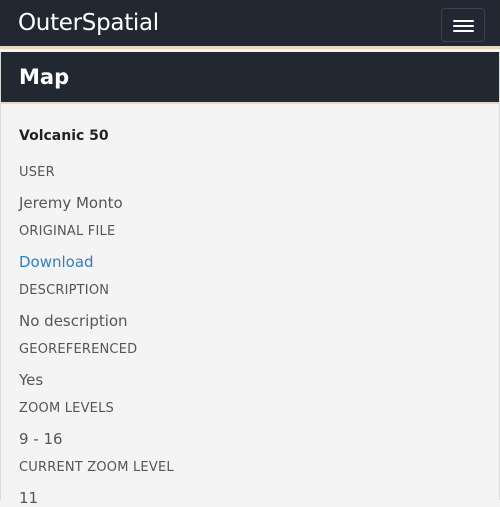 The image size is (500, 507). What do you see at coordinates (64, 136) in the screenshot?
I see `map-name: Volcanic 50` at bounding box center [64, 136].